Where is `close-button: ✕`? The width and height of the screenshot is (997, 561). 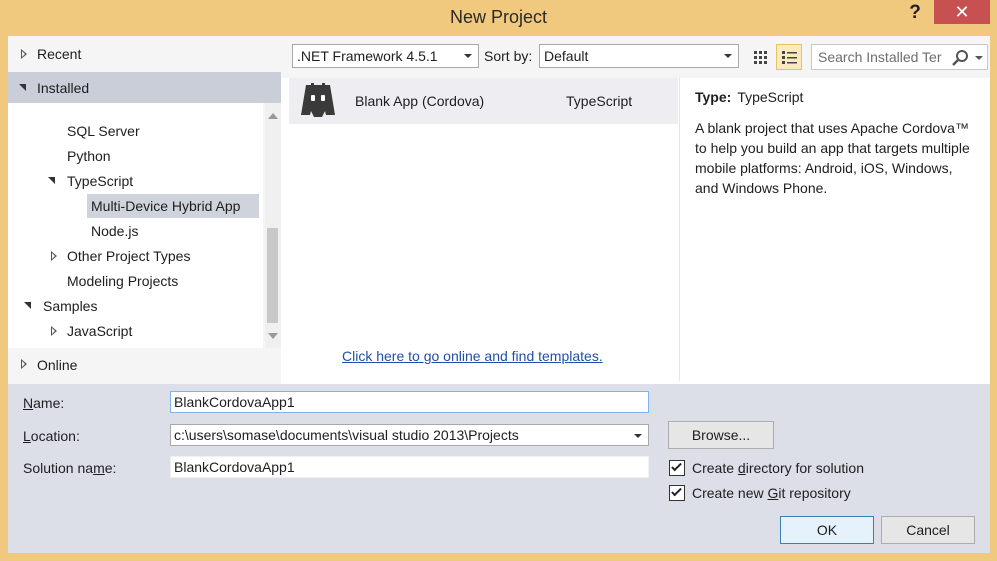 close-button: ✕ is located at coordinates (962, 12).